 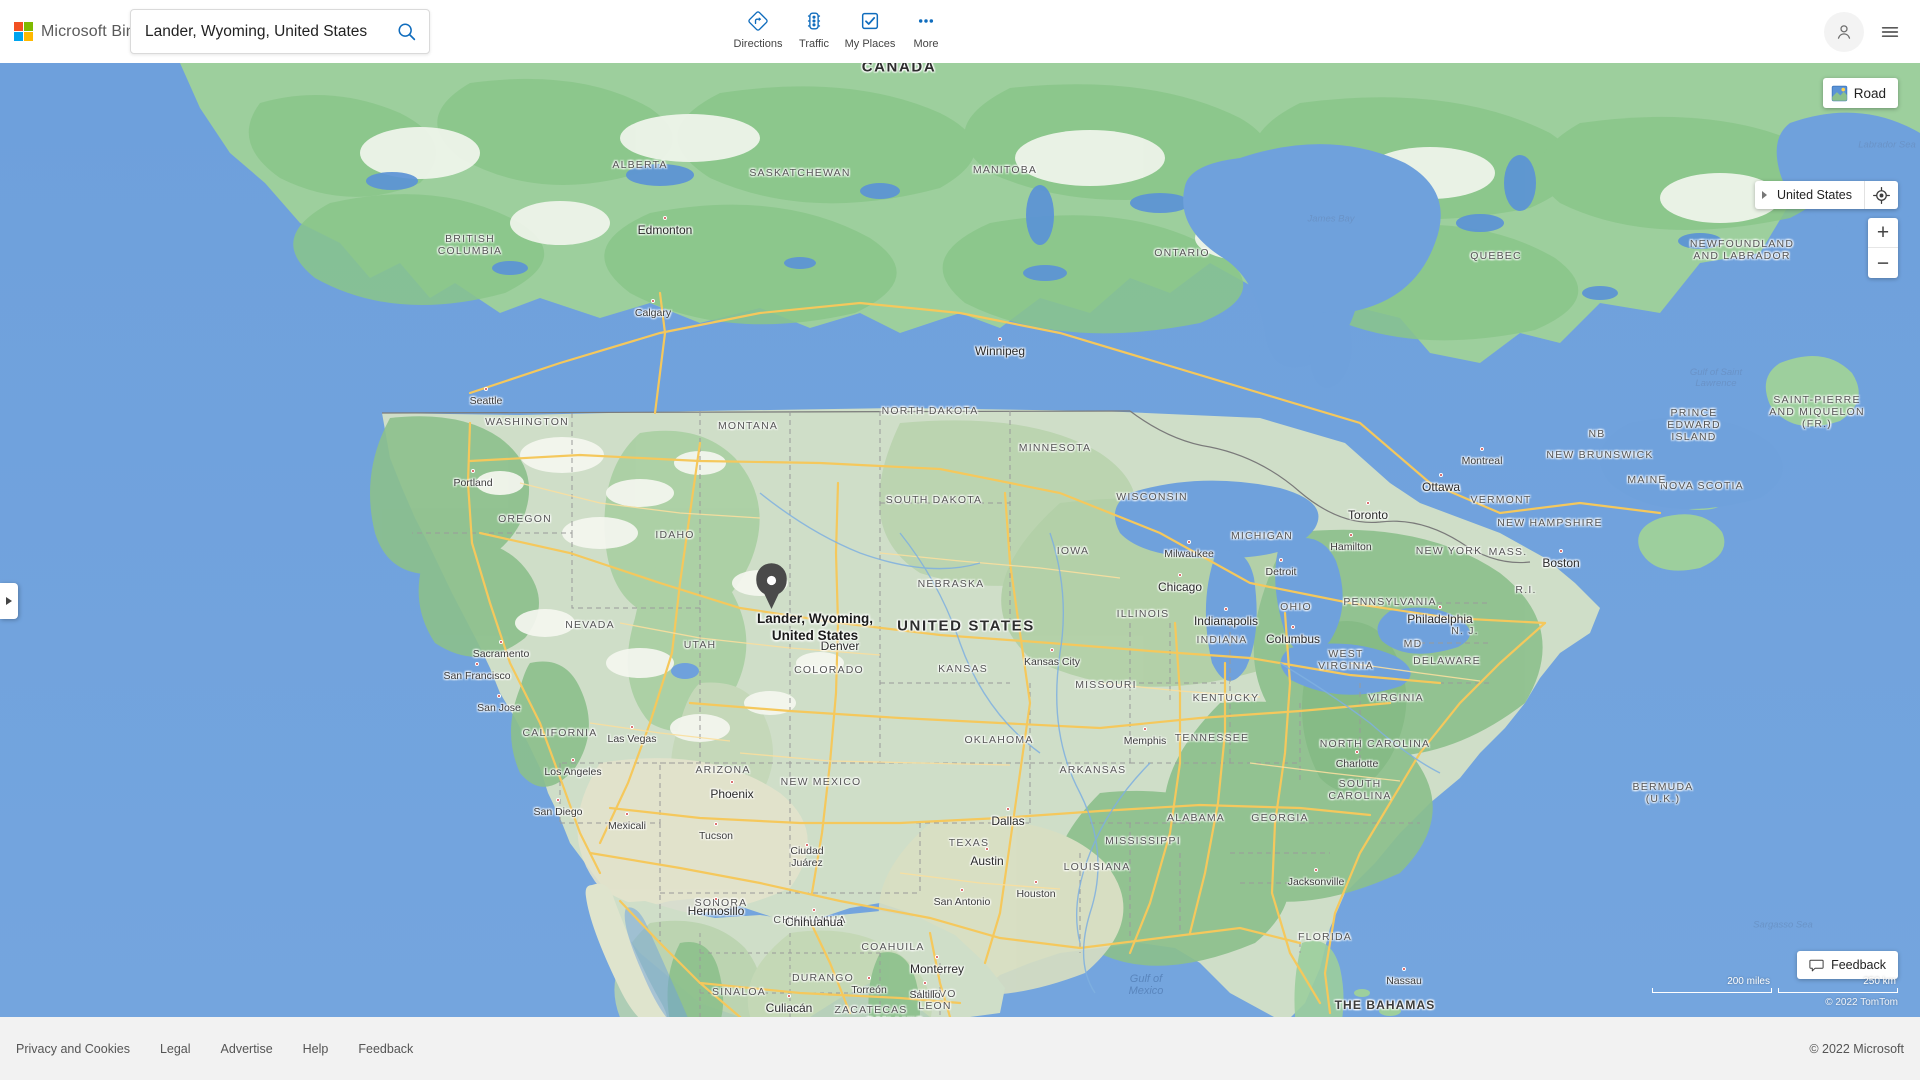 I want to click on person-icon, so click(x=1844, y=31).